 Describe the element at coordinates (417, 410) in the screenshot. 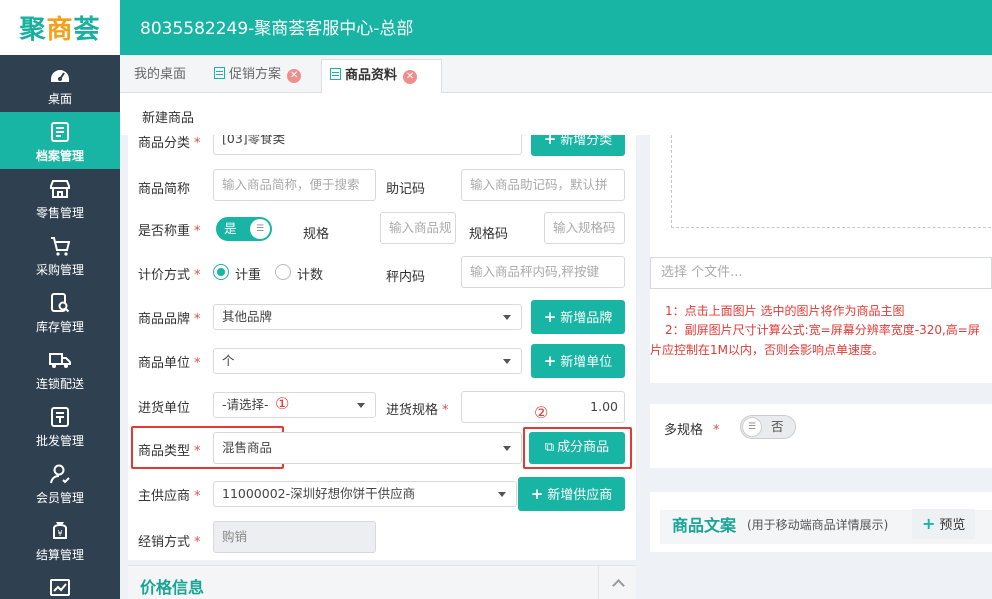

I see `purchase-spec-label: 进货规格 *` at that location.